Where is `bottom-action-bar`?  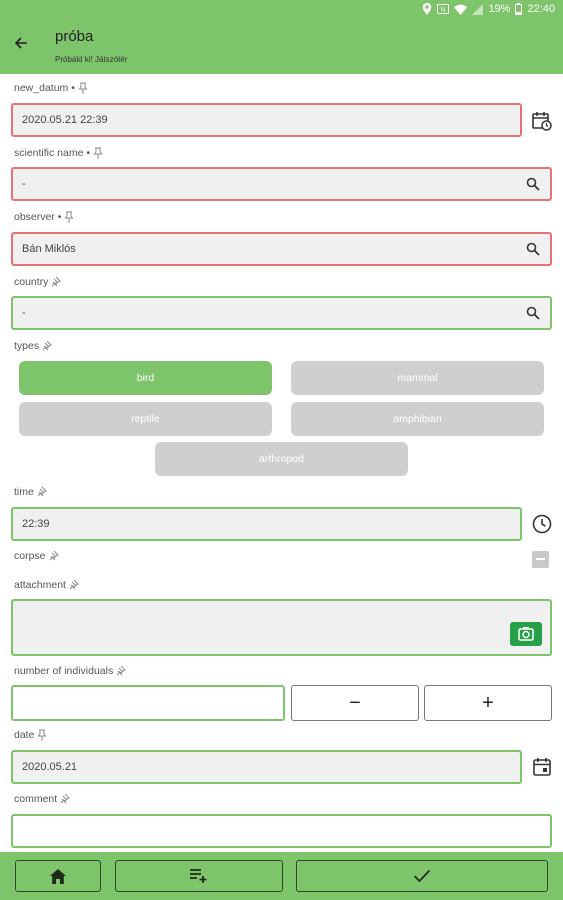 bottom-action-bar is located at coordinates (281, 876).